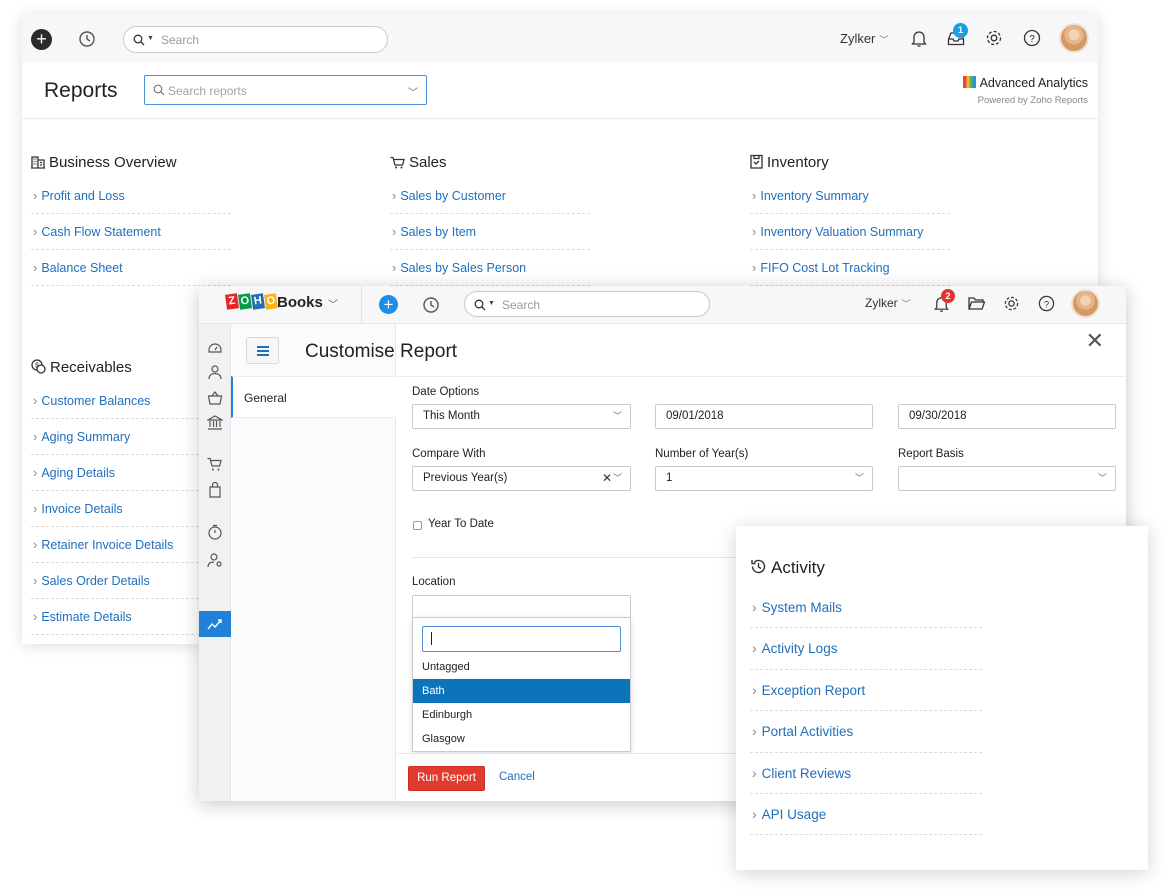 This screenshot has width=1170, height=893. Describe the element at coordinates (521, 639) in the screenshot. I see `location-search-input` at that location.